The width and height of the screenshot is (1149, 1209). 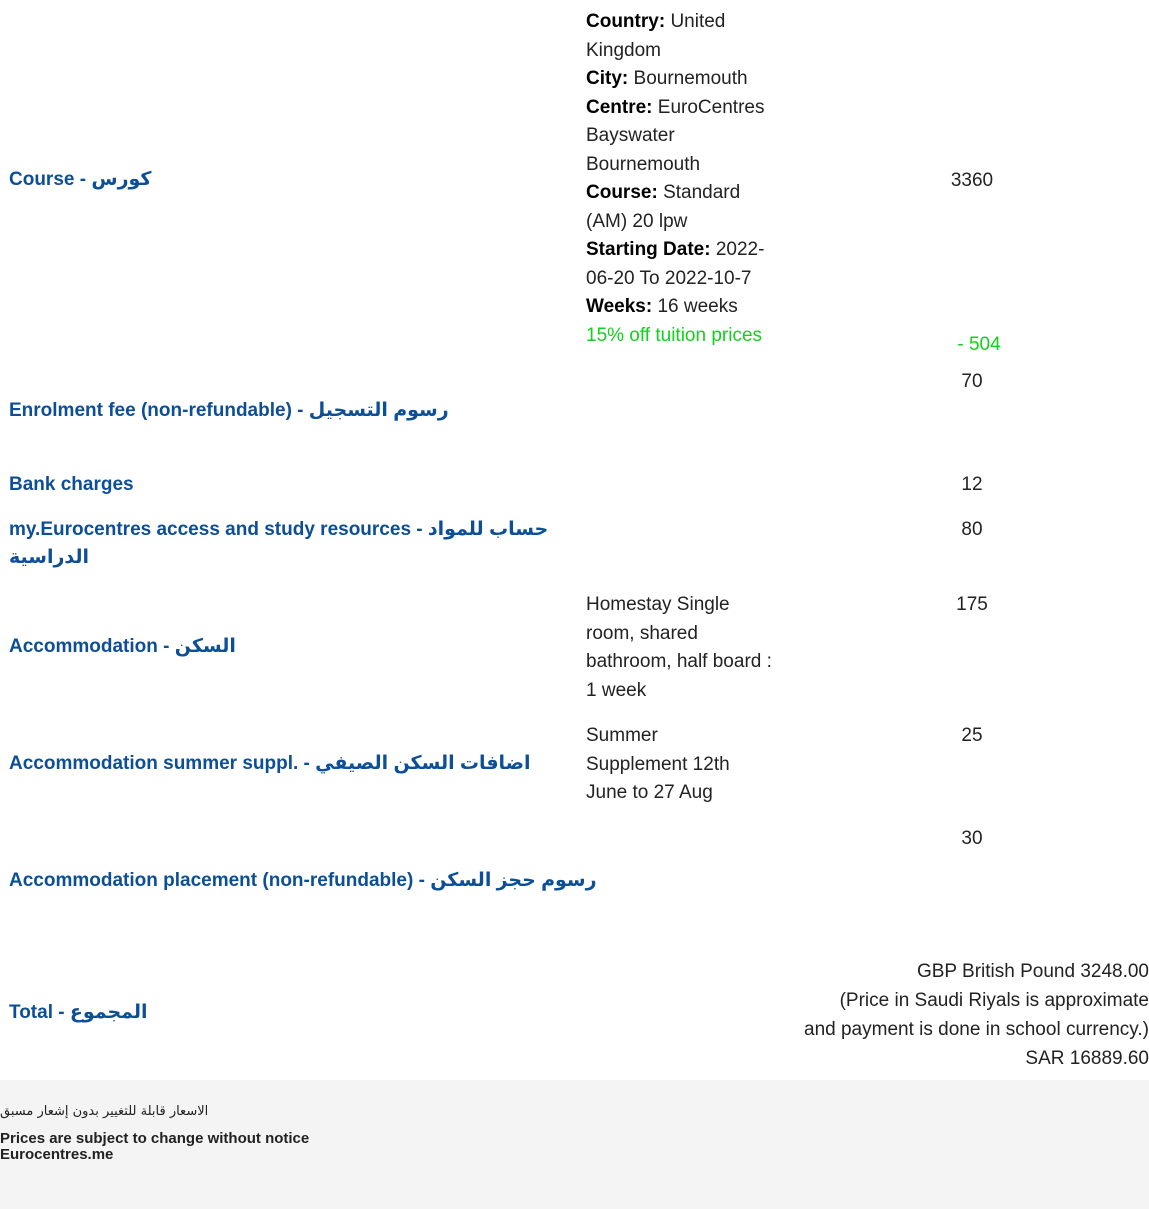 What do you see at coordinates (626, 21) in the screenshot?
I see `country-key: Country:` at bounding box center [626, 21].